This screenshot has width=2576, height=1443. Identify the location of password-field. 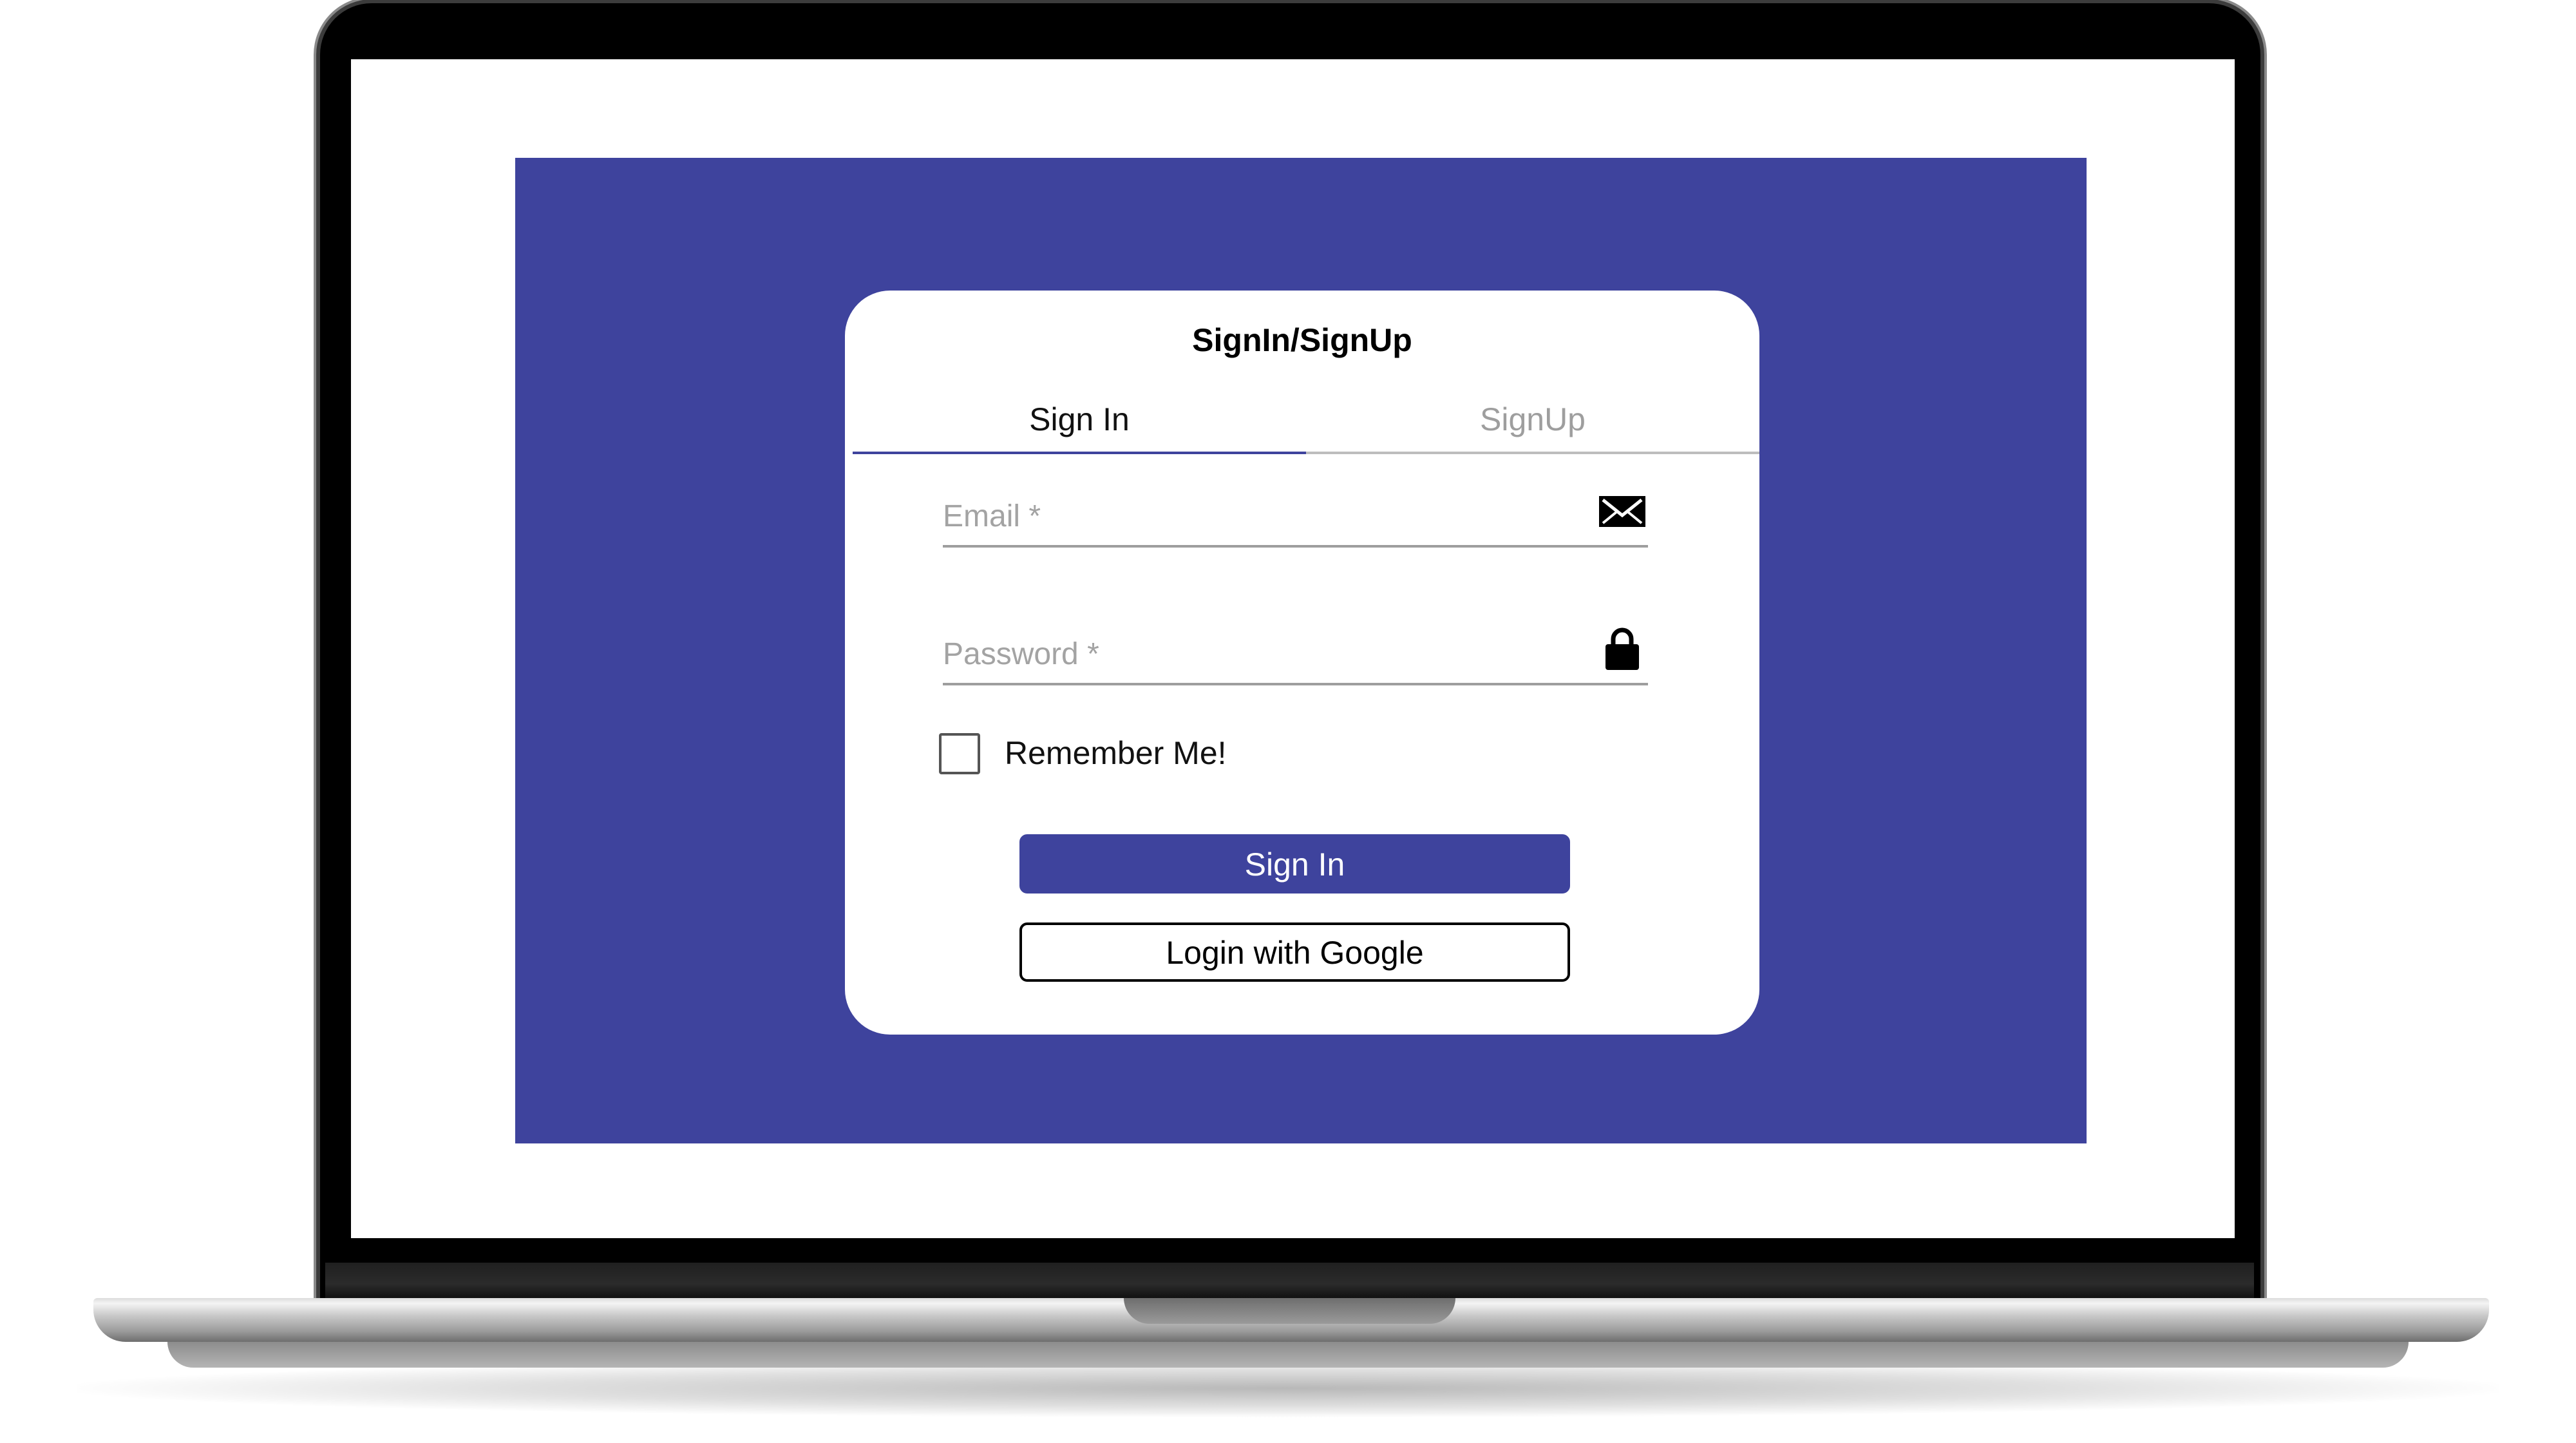
(1295, 655).